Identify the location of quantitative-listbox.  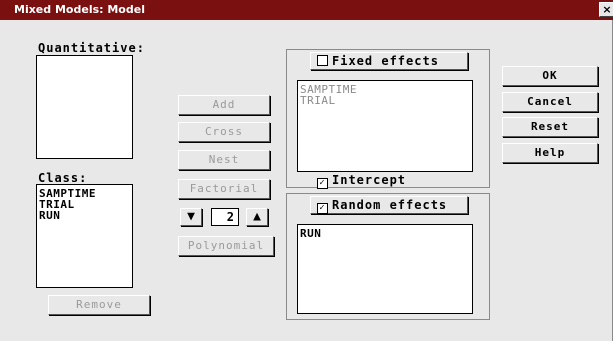
(84, 107).